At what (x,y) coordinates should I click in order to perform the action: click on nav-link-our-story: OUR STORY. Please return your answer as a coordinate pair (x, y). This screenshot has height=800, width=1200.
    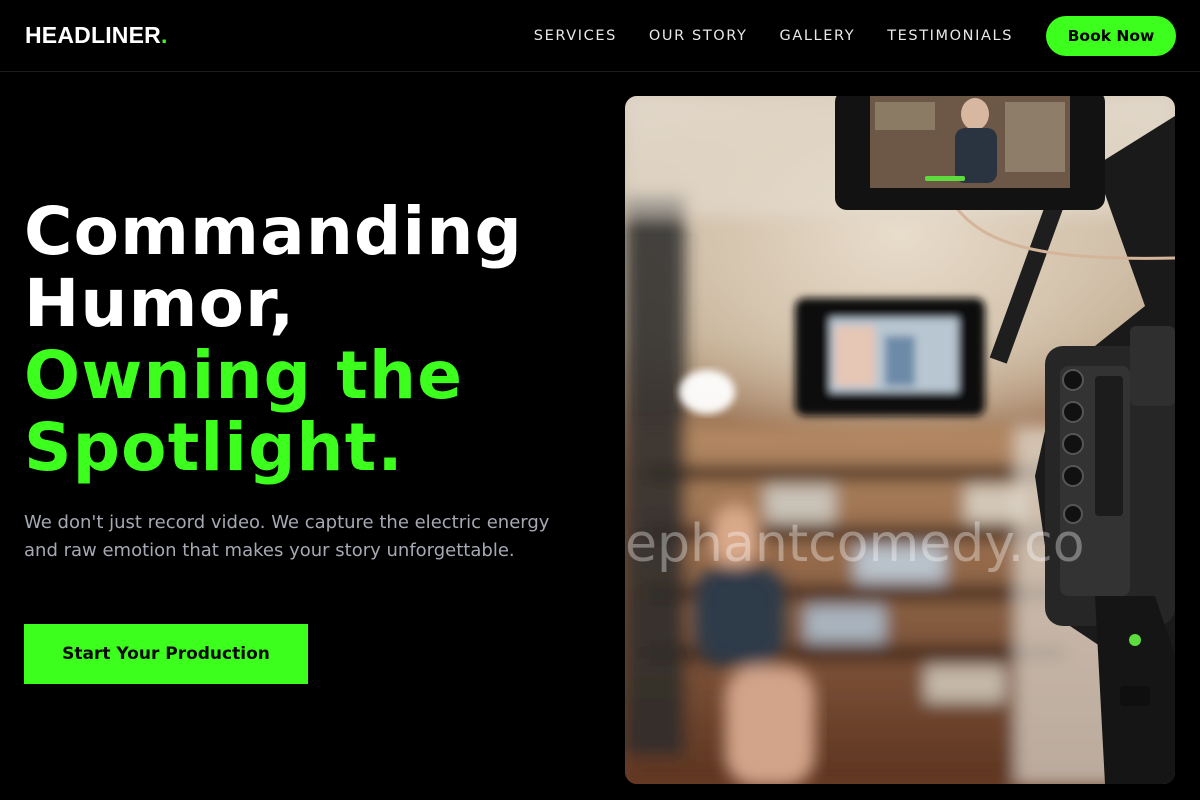
    Looking at the image, I should click on (698, 36).